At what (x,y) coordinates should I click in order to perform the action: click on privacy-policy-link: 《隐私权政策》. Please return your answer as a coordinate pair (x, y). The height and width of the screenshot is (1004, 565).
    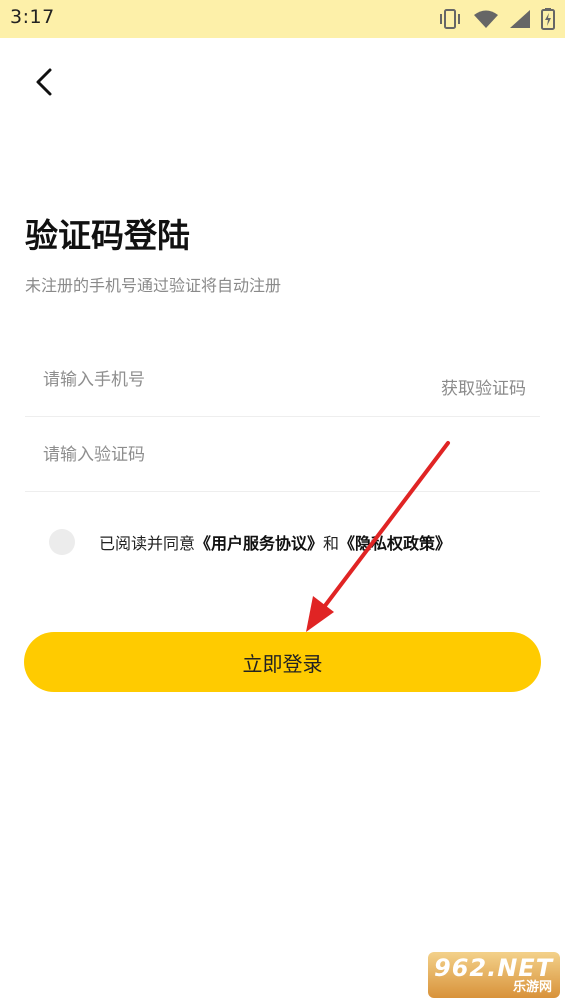
    Looking at the image, I should click on (395, 542).